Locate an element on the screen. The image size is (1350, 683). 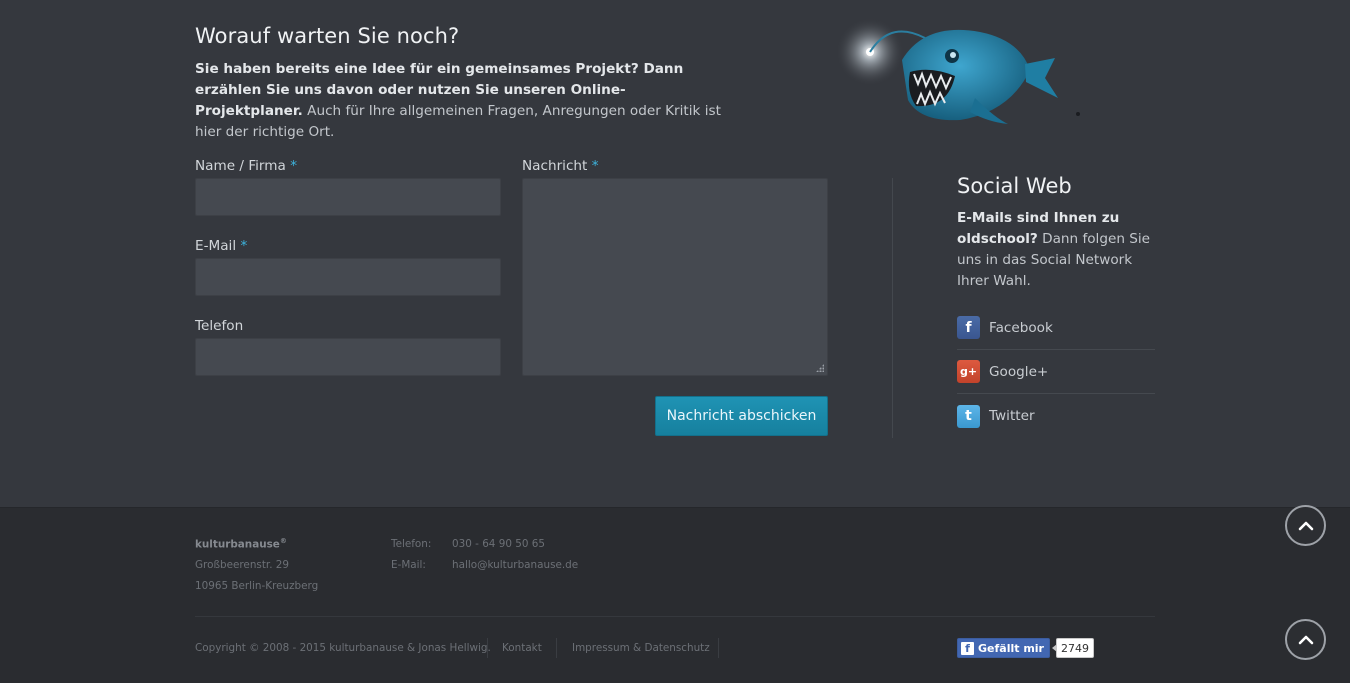
name-field-wrapper is located at coordinates (348, 197).